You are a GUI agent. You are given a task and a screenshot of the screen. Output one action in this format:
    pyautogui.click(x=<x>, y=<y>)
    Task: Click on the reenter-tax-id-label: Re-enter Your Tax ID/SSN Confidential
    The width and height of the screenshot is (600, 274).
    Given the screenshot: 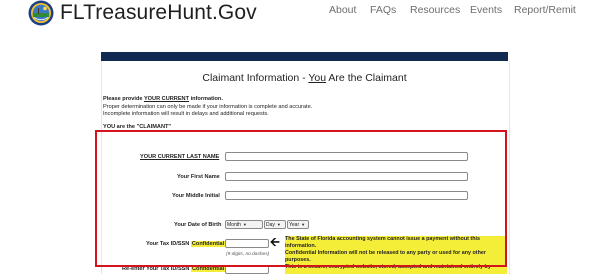 What is the action you would take?
    pyautogui.click(x=174, y=269)
    